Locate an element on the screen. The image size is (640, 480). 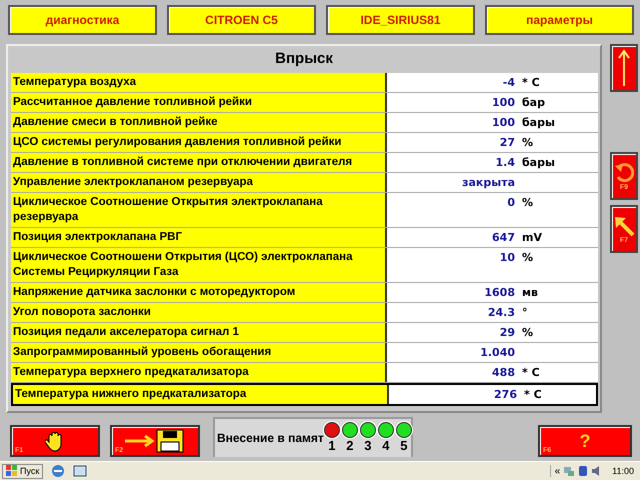
up-arrow-icon is located at coordinates (624, 68).